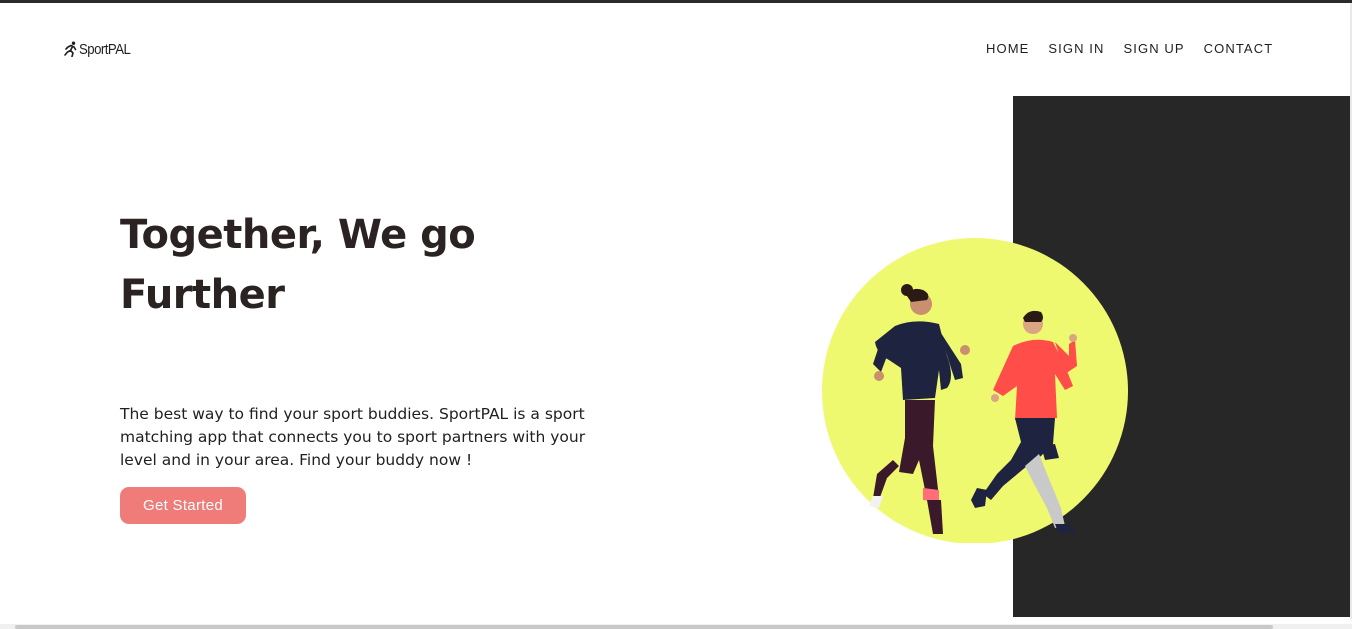  I want to click on brand-logo: SportPAL, so click(100, 49).